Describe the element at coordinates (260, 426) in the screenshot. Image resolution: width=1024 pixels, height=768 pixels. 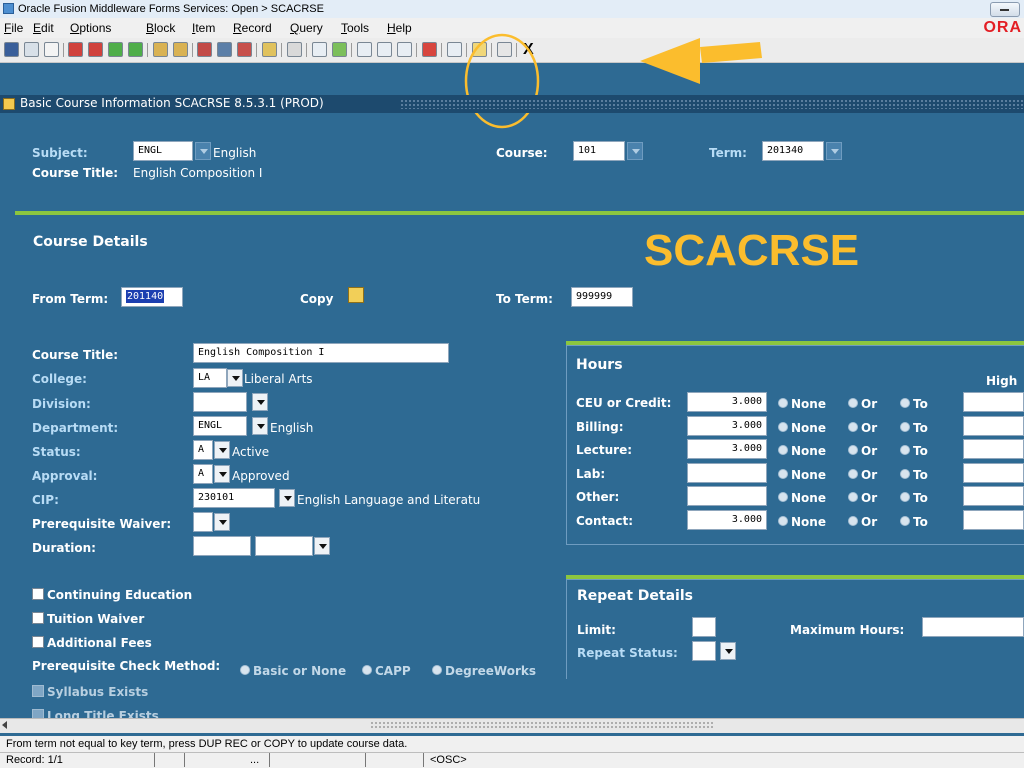
I see `department-dropdown` at that location.